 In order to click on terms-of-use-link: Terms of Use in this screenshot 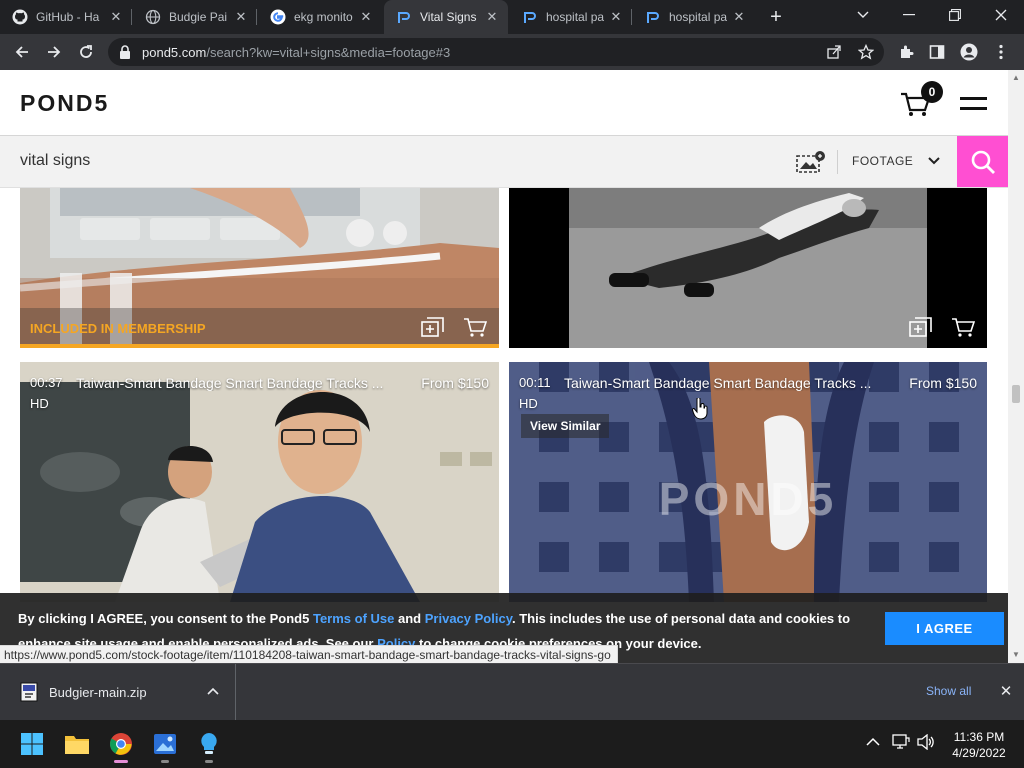, I will do `click(353, 618)`.